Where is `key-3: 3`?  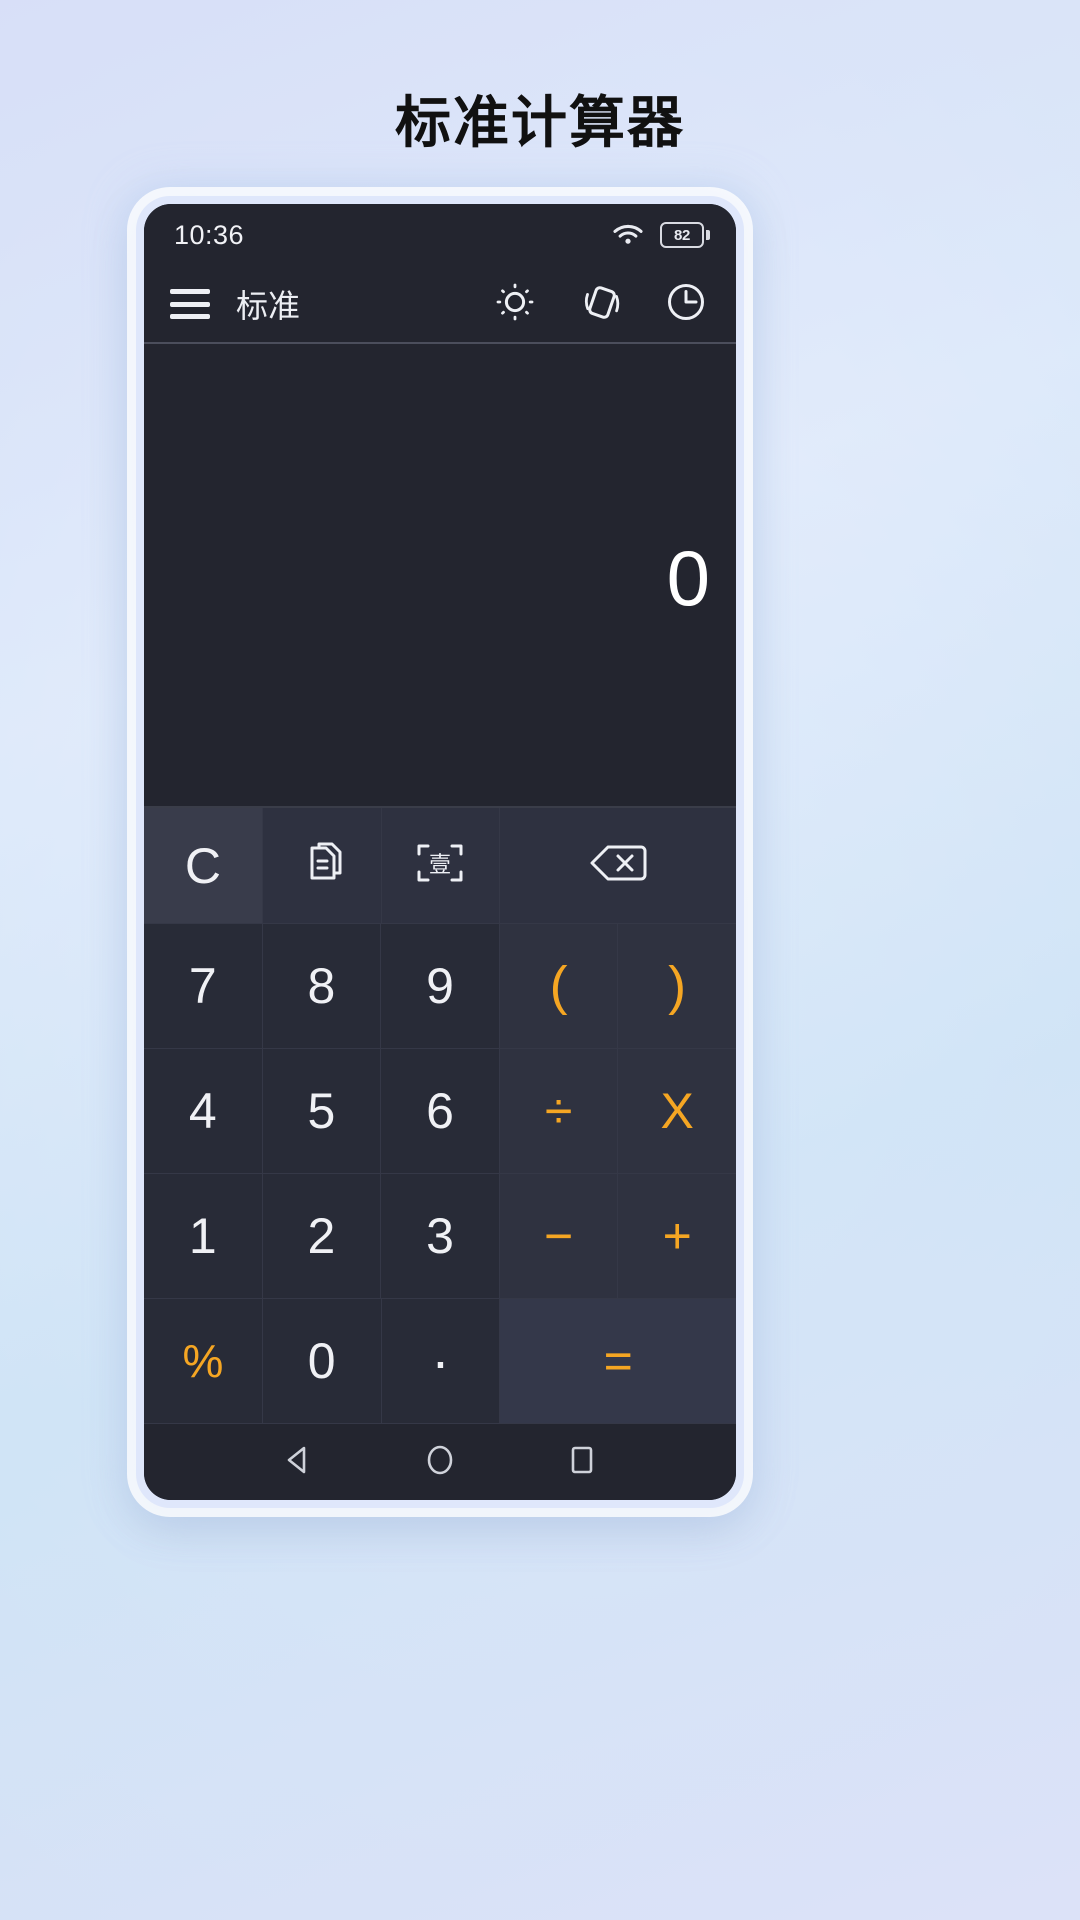
key-3: 3 is located at coordinates (440, 1236).